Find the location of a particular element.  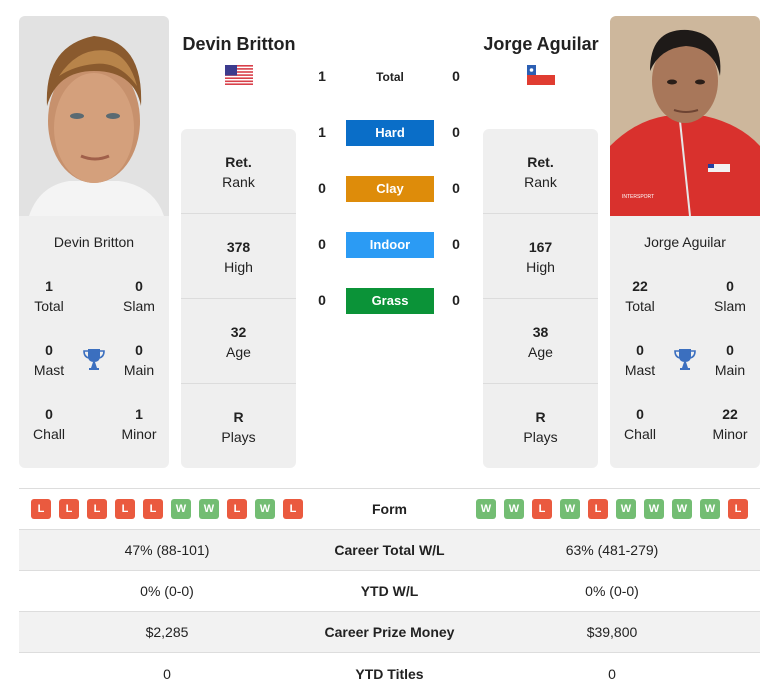

info-high: 378 High is located at coordinates (238, 256).